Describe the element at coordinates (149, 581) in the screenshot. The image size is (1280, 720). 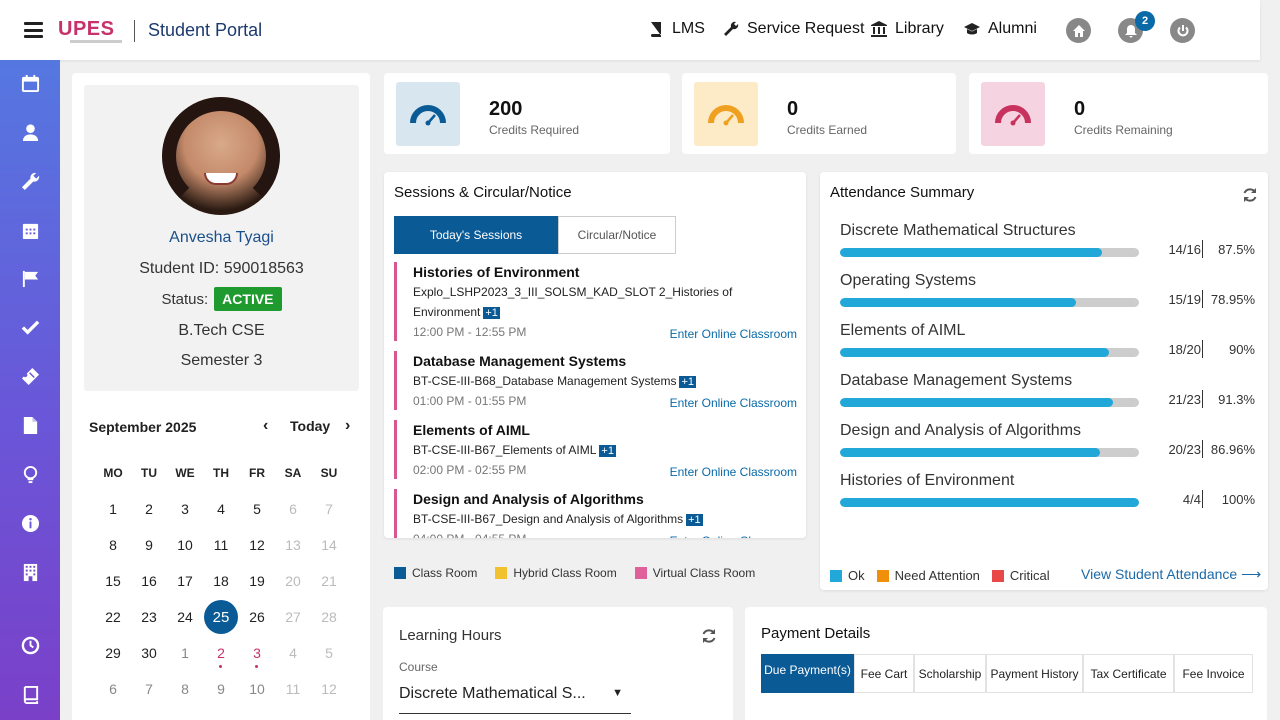
I see `calendar-day: 16` at that location.